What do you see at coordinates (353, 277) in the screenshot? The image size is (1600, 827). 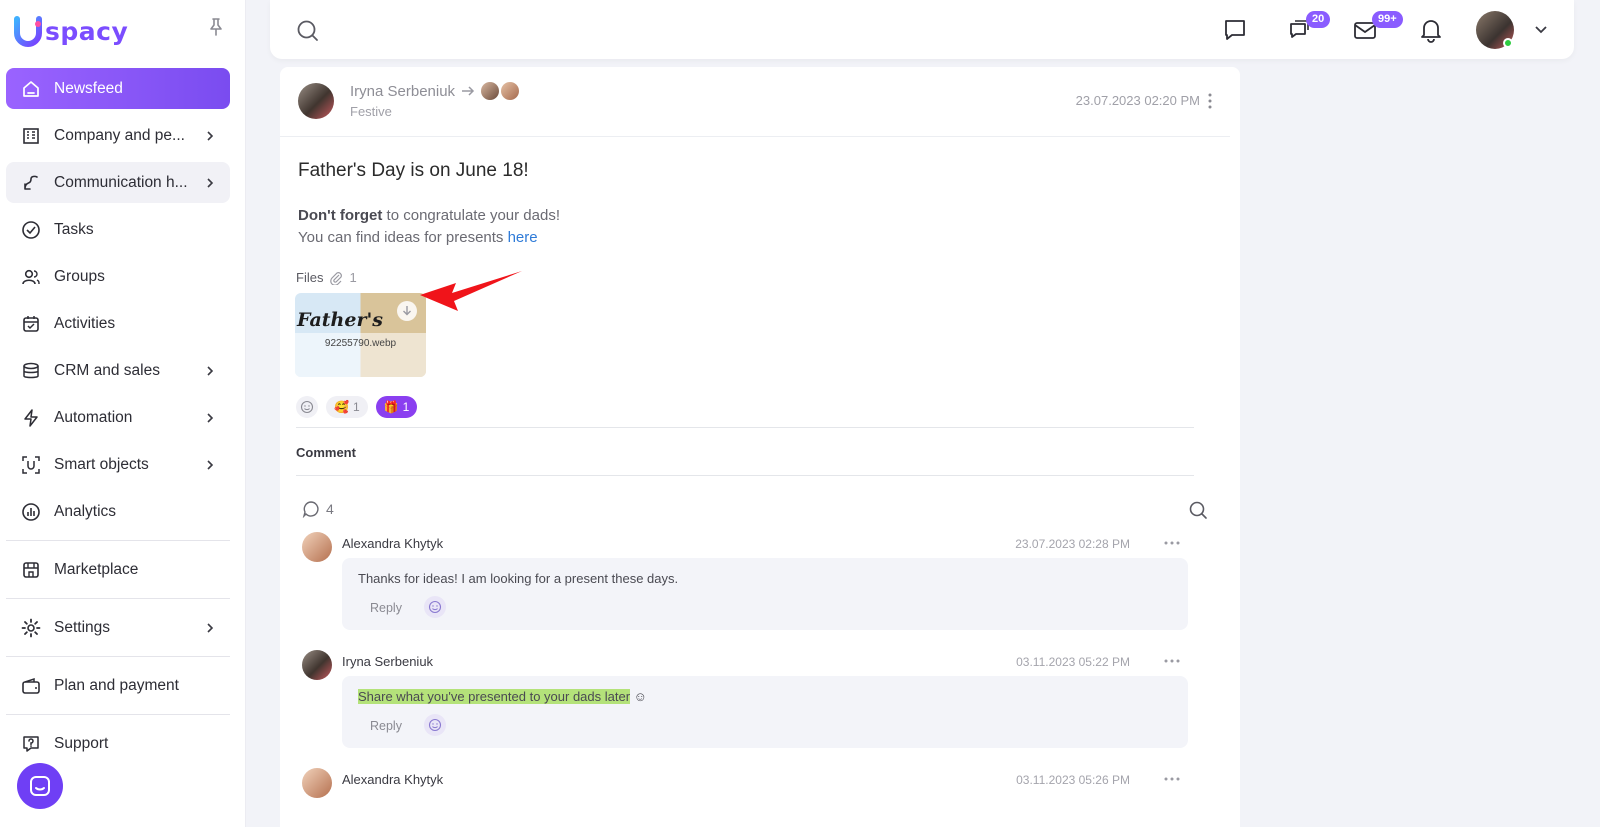 I see `files-count: 1` at bounding box center [353, 277].